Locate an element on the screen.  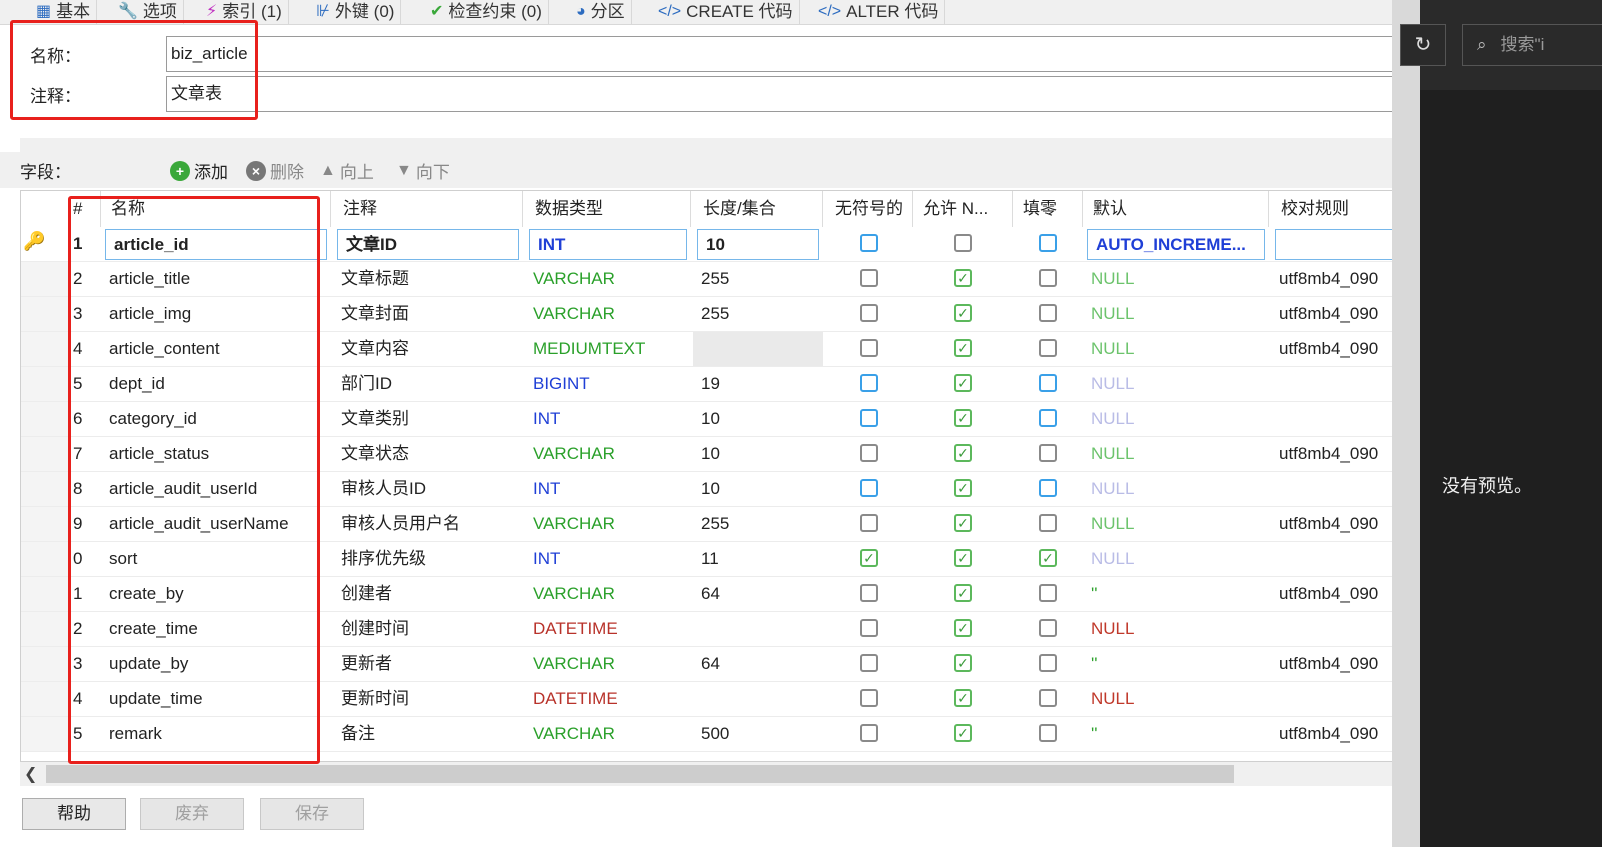
tab-8: </> ALTER 代码 is located at coordinates (879, 12).